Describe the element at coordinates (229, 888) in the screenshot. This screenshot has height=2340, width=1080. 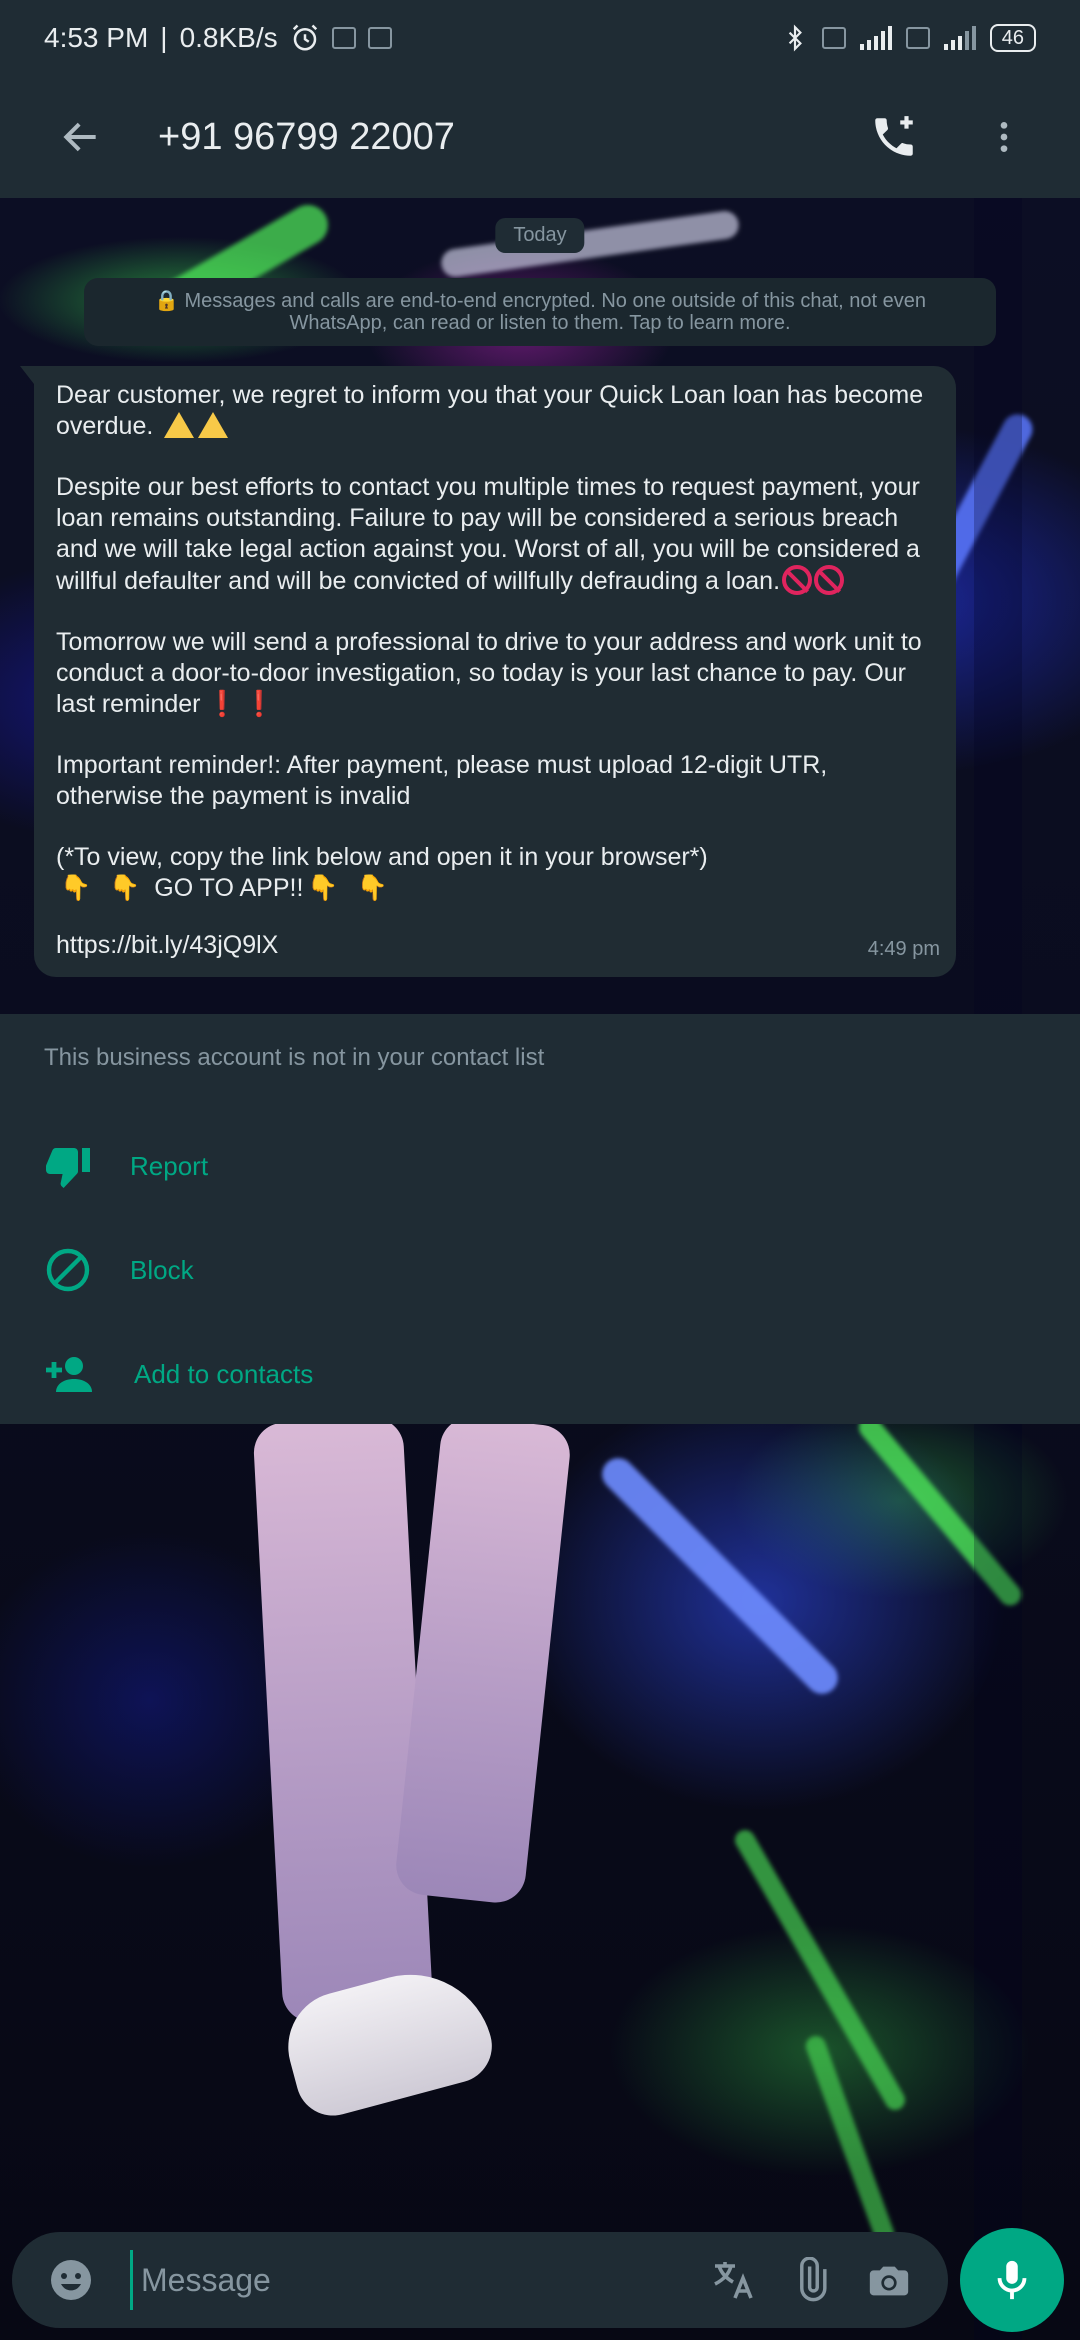
I see `message-cta: GO TO APP!!` at that location.